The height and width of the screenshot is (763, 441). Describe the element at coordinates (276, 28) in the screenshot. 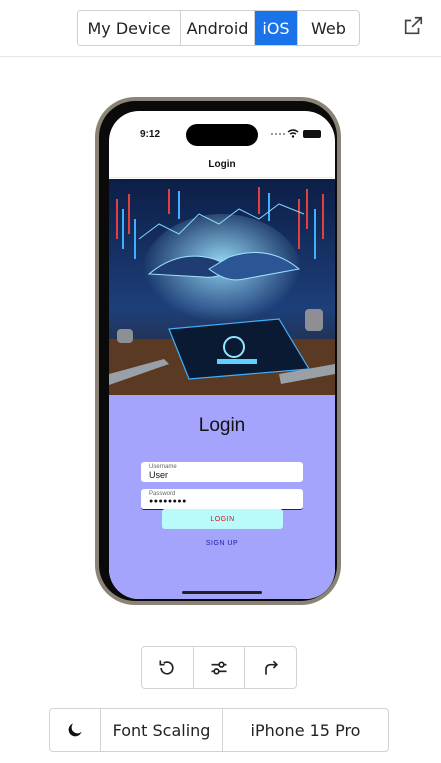

I see `tab-ios: iOS` at that location.